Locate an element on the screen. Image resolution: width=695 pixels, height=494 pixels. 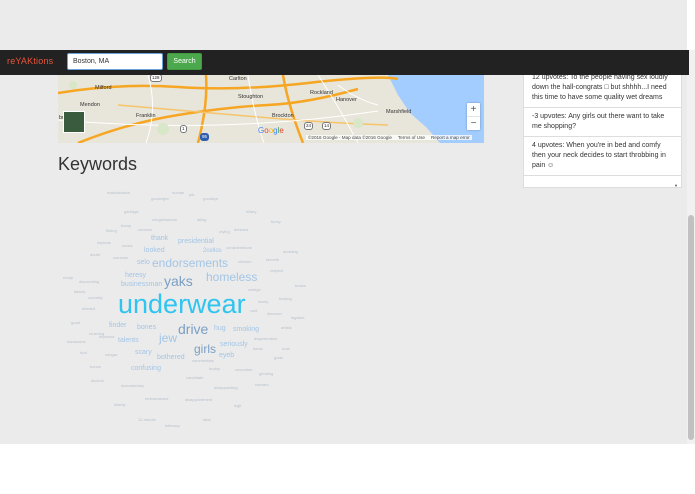
keyword-legalize: legalize is located at coordinates (298, 317).